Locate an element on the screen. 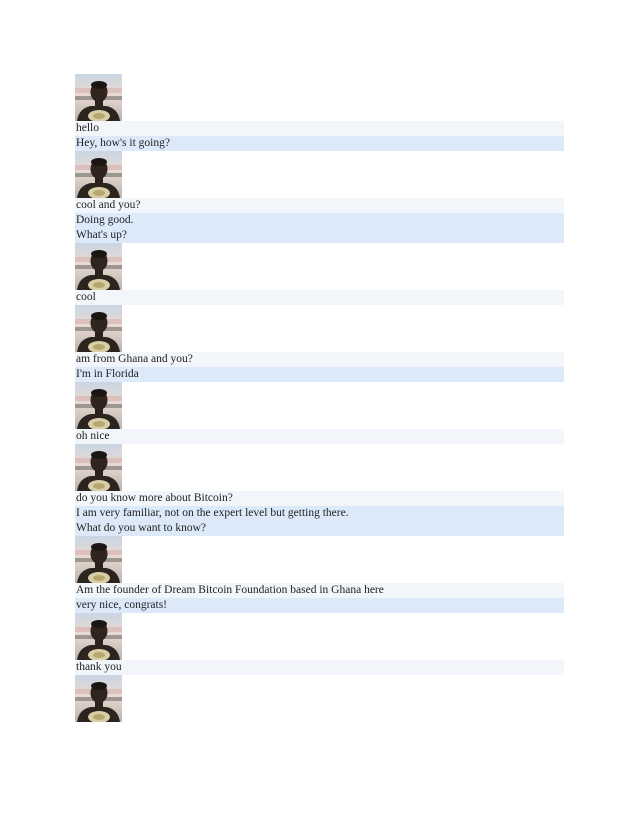 The image size is (638, 826). received-message-group: am from Ghana and you? is located at coordinates (319, 359).